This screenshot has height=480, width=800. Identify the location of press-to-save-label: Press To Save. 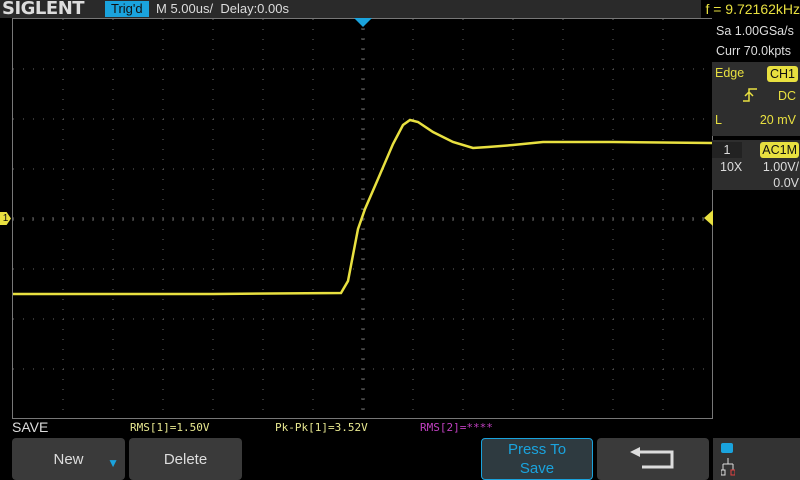
(537, 459).